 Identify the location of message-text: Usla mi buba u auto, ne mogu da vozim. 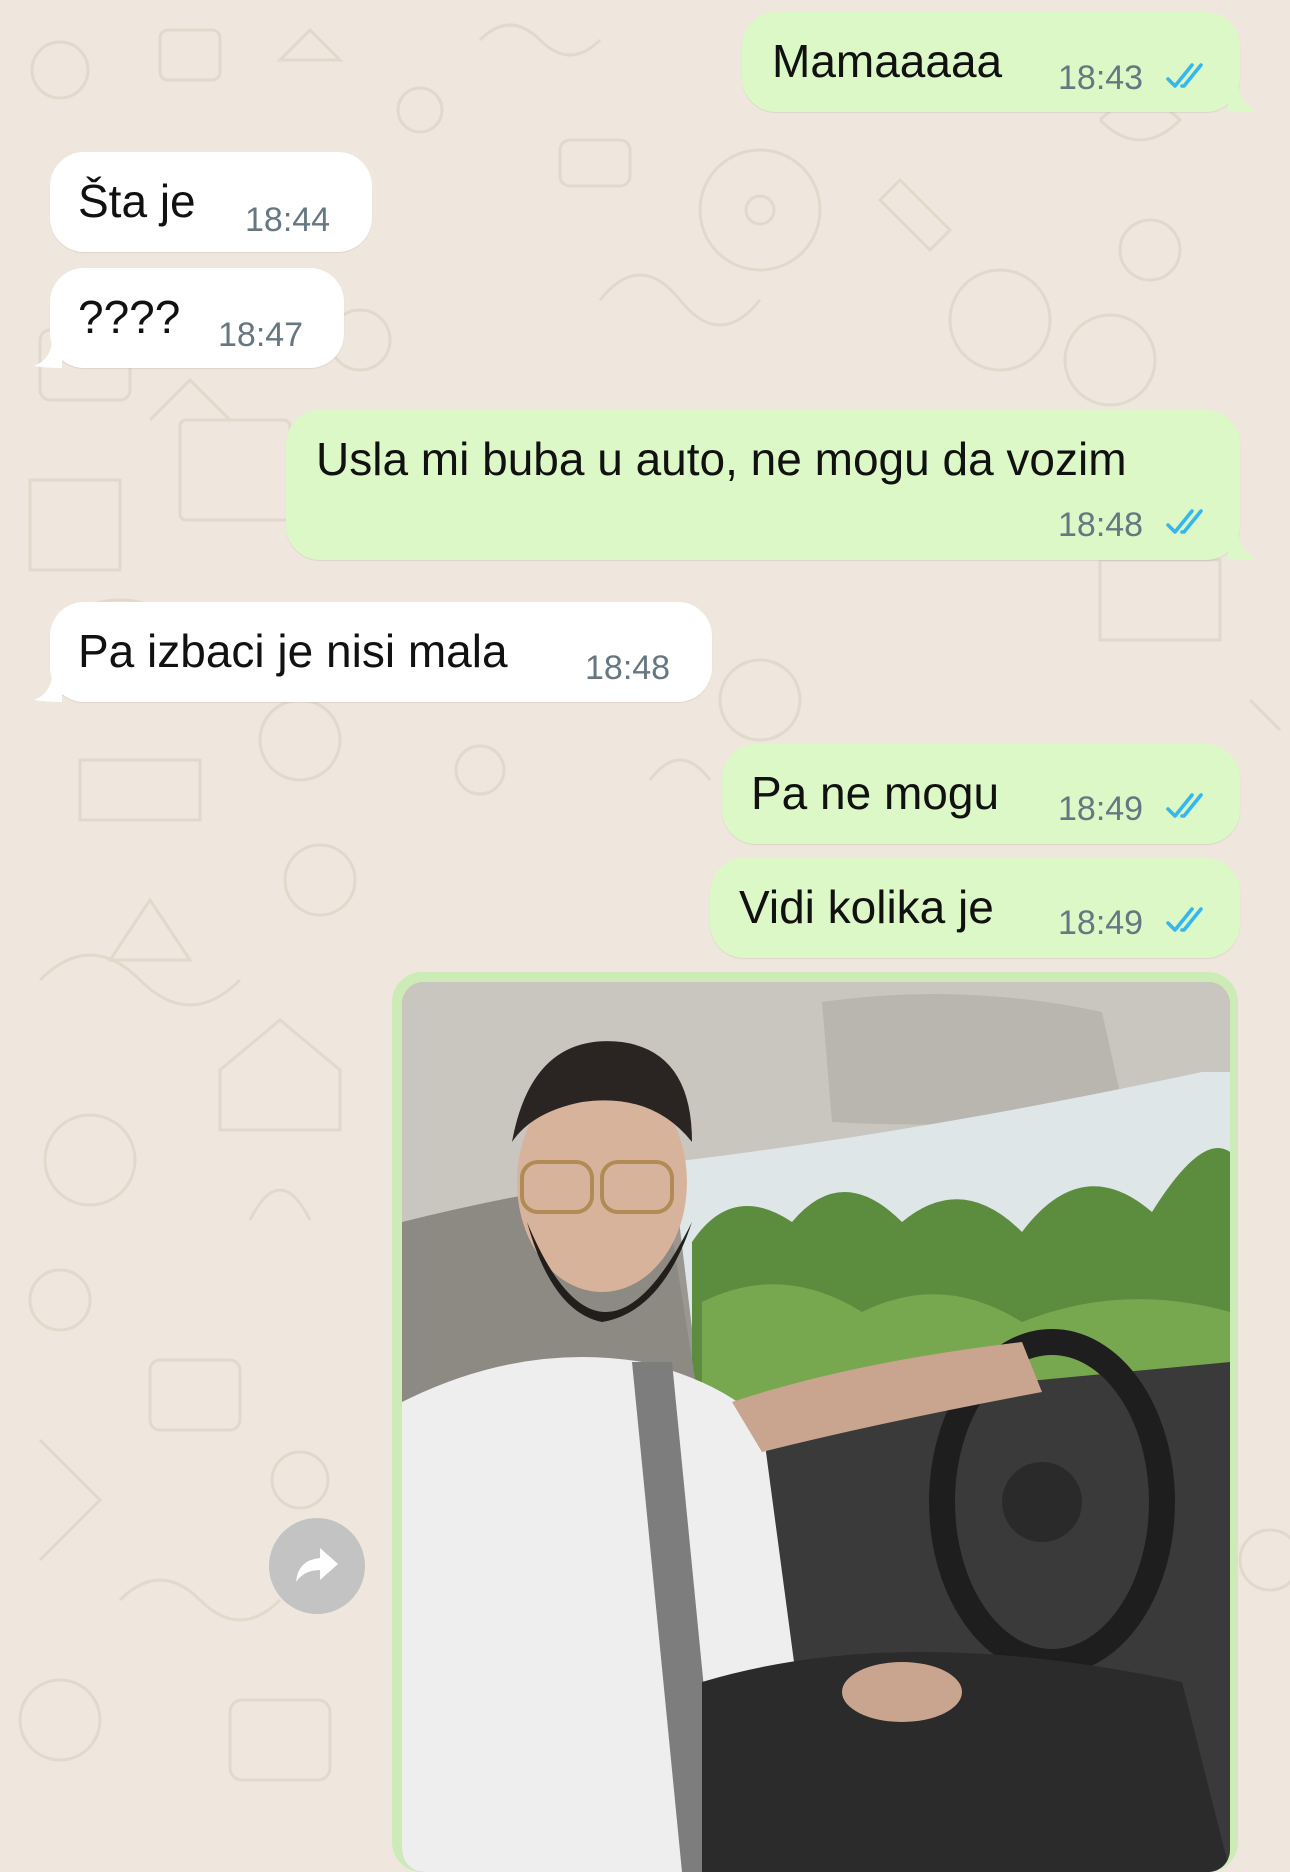
(721, 459).